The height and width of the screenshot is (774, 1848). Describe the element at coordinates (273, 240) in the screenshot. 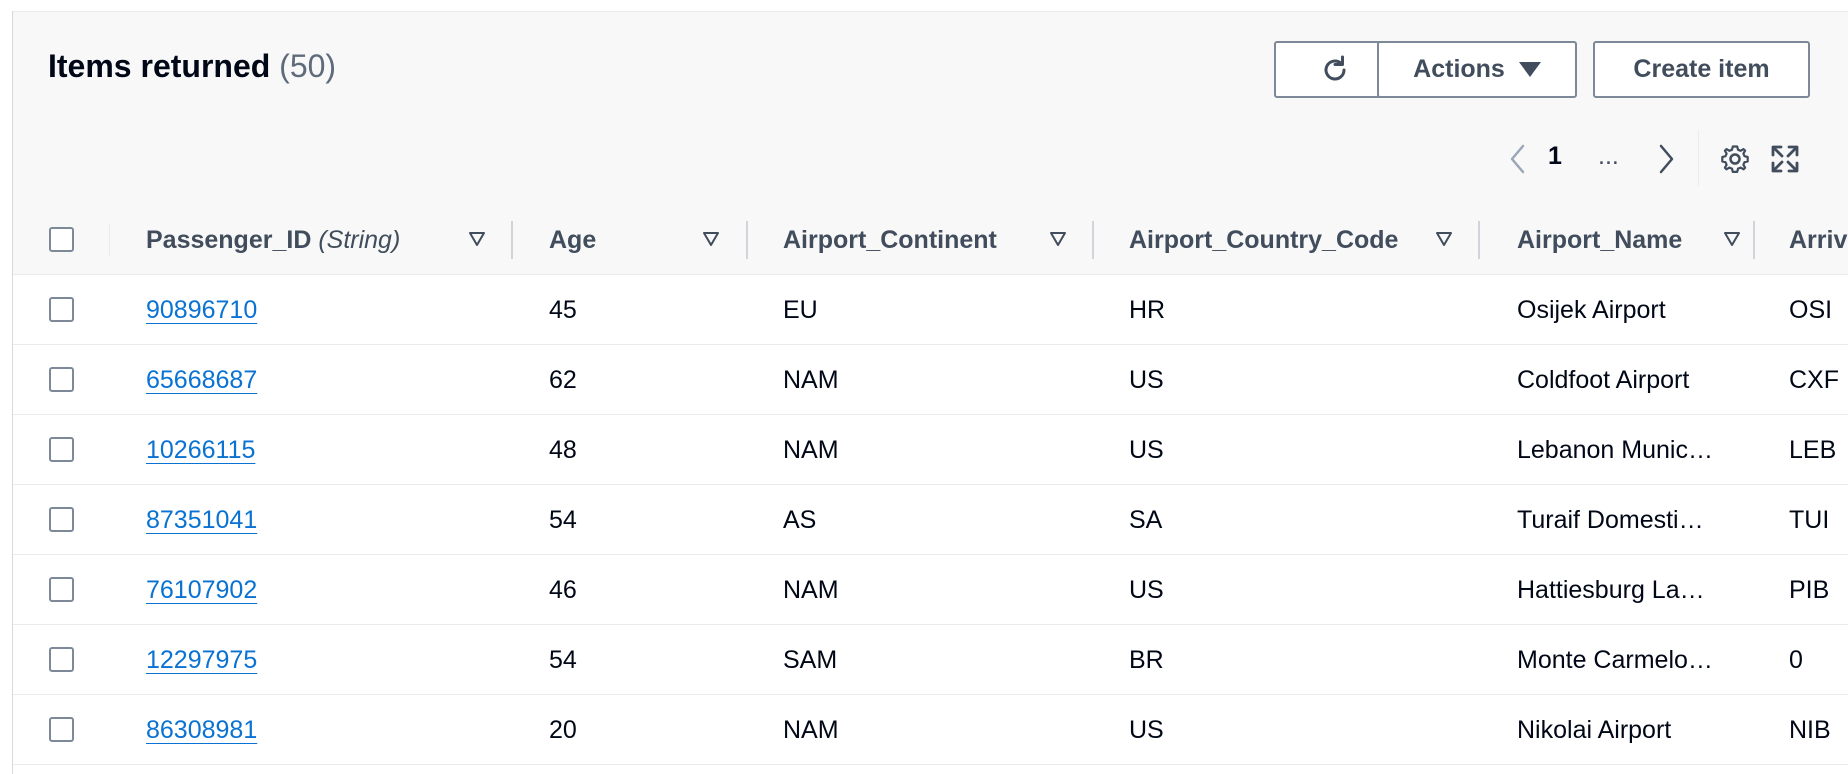

I see `column-header-passenger-id: Passenger_ID (String)` at that location.